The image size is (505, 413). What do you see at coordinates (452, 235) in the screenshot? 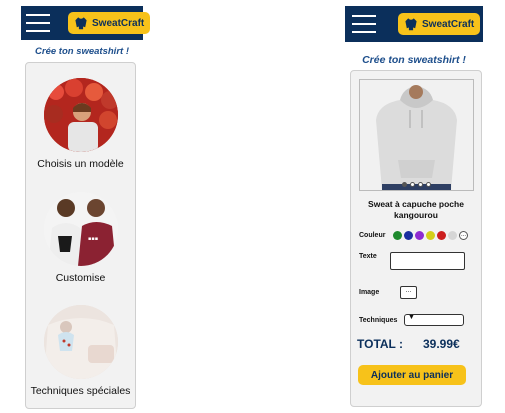
I see `color-swatch-grey` at bounding box center [452, 235].